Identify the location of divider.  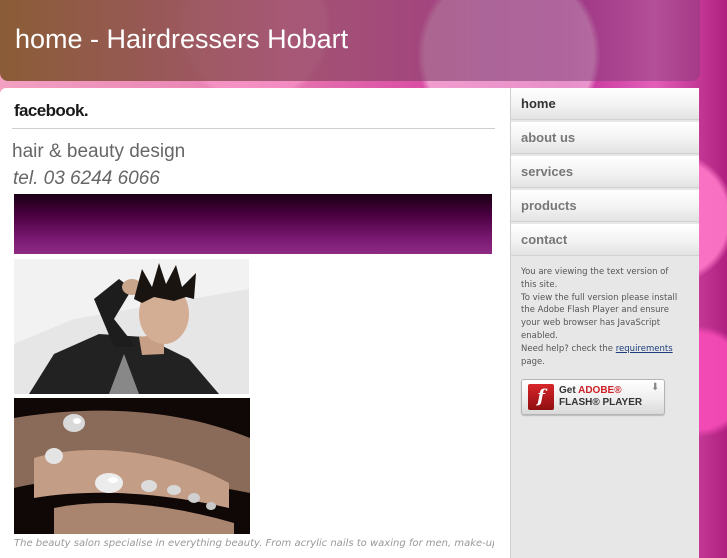
(253, 128).